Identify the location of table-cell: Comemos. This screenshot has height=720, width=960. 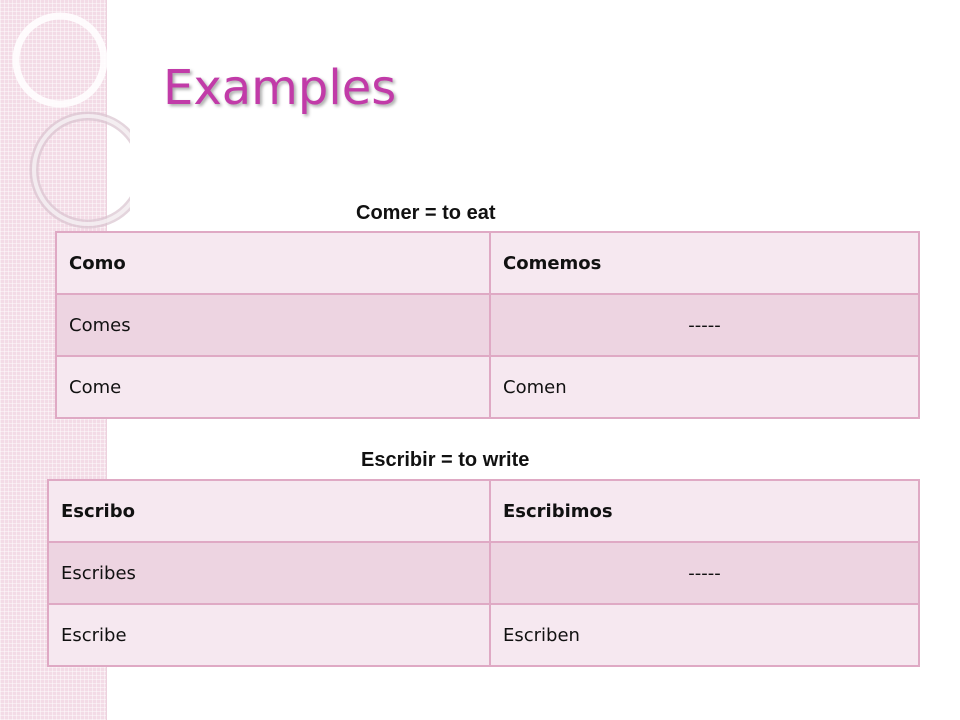
(704, 263).